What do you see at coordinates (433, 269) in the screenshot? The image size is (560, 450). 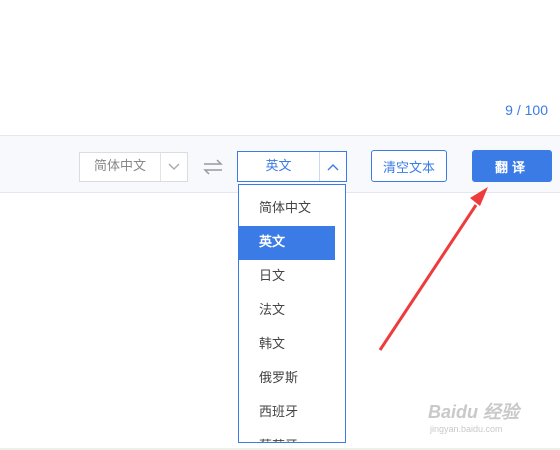 I see `annotation-arrow` at bounding box center [433, 269].